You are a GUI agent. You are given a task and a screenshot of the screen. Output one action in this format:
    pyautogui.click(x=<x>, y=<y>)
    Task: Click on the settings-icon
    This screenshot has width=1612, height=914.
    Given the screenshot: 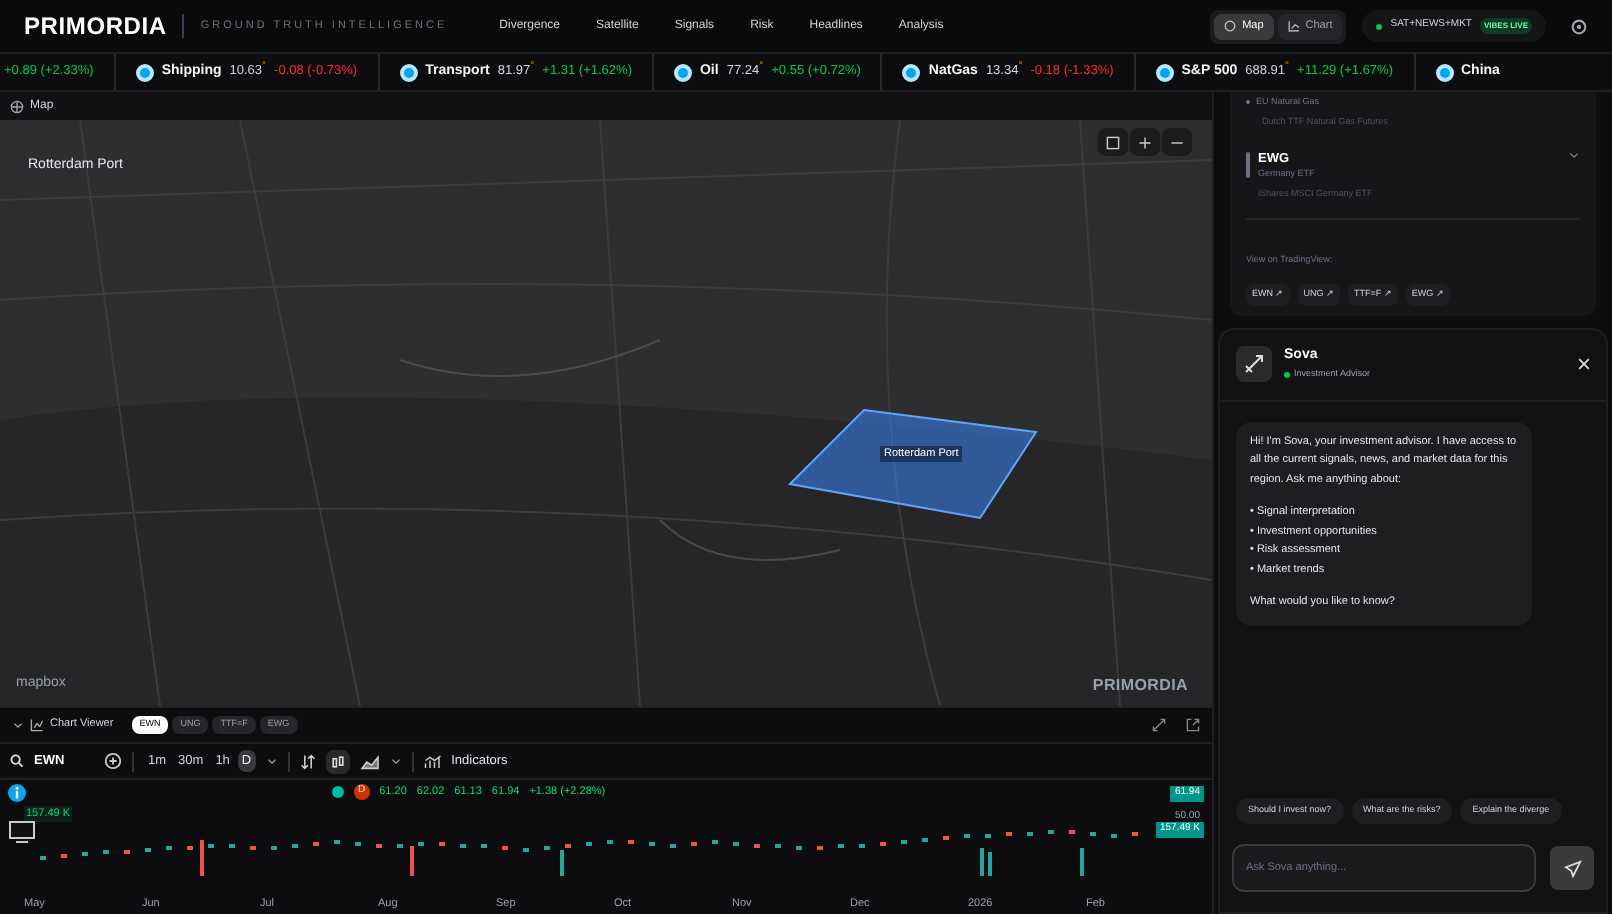 What is the action you would take?
    pyautogui.click(x=1579, y=26)
    